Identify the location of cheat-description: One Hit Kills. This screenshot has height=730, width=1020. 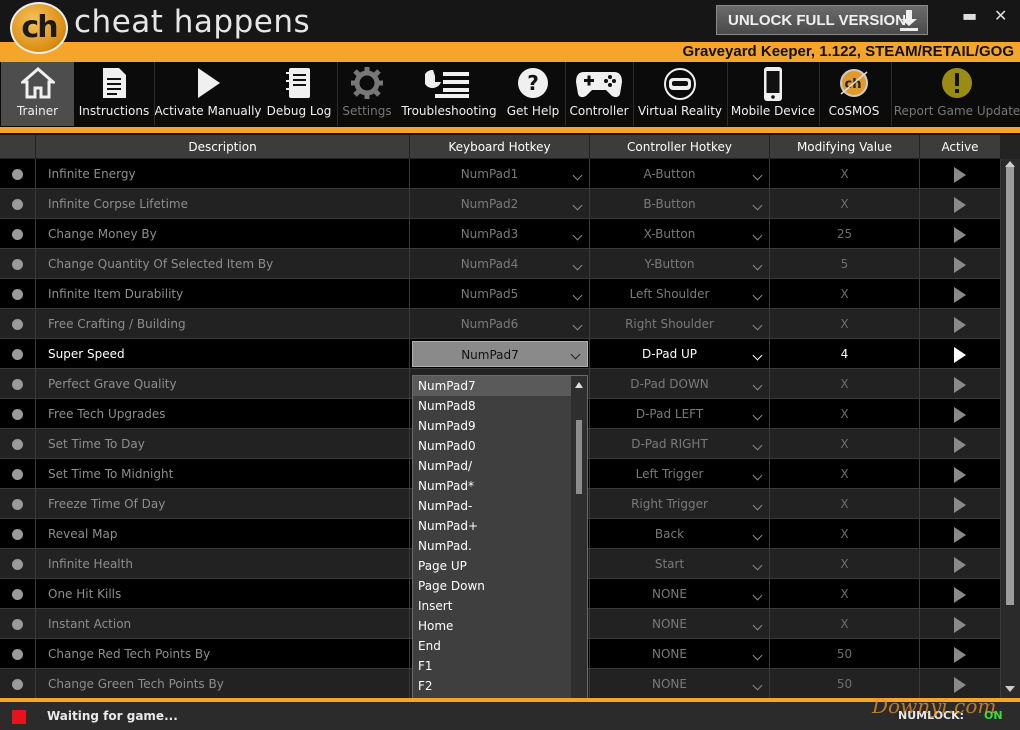
(223, 594).